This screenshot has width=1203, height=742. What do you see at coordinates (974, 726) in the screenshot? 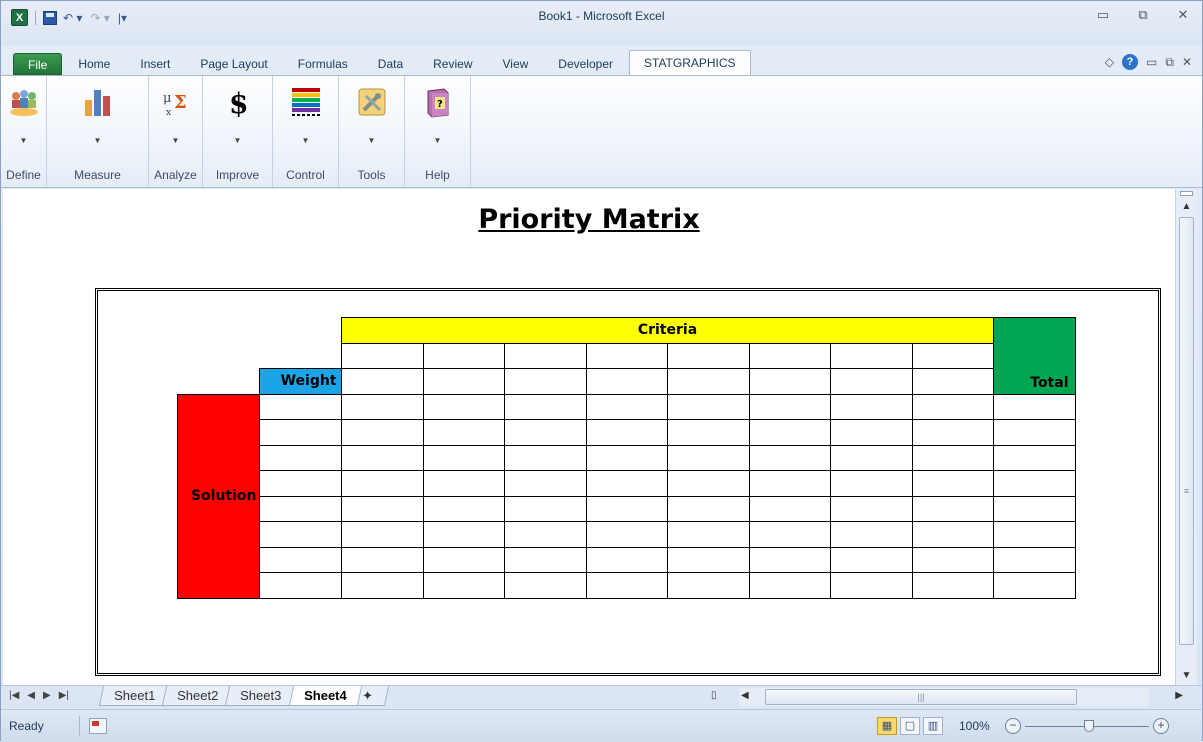
I see `zoom-level: 100%` at bounding box center [974, 726].